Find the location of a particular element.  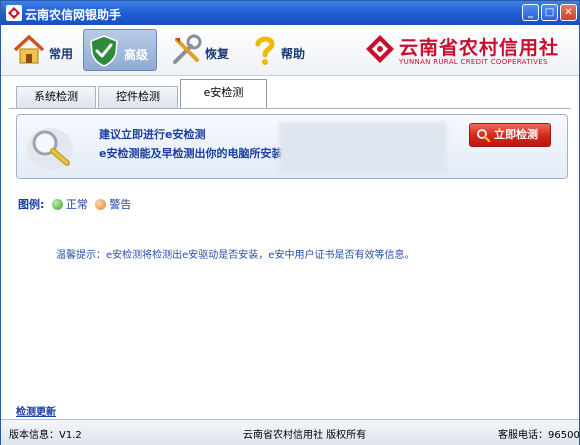

status-bar: 版本信息：V1.2 云南省农村信用社 版权所有 客服电话：96500 is located at coordinates (290, 432).